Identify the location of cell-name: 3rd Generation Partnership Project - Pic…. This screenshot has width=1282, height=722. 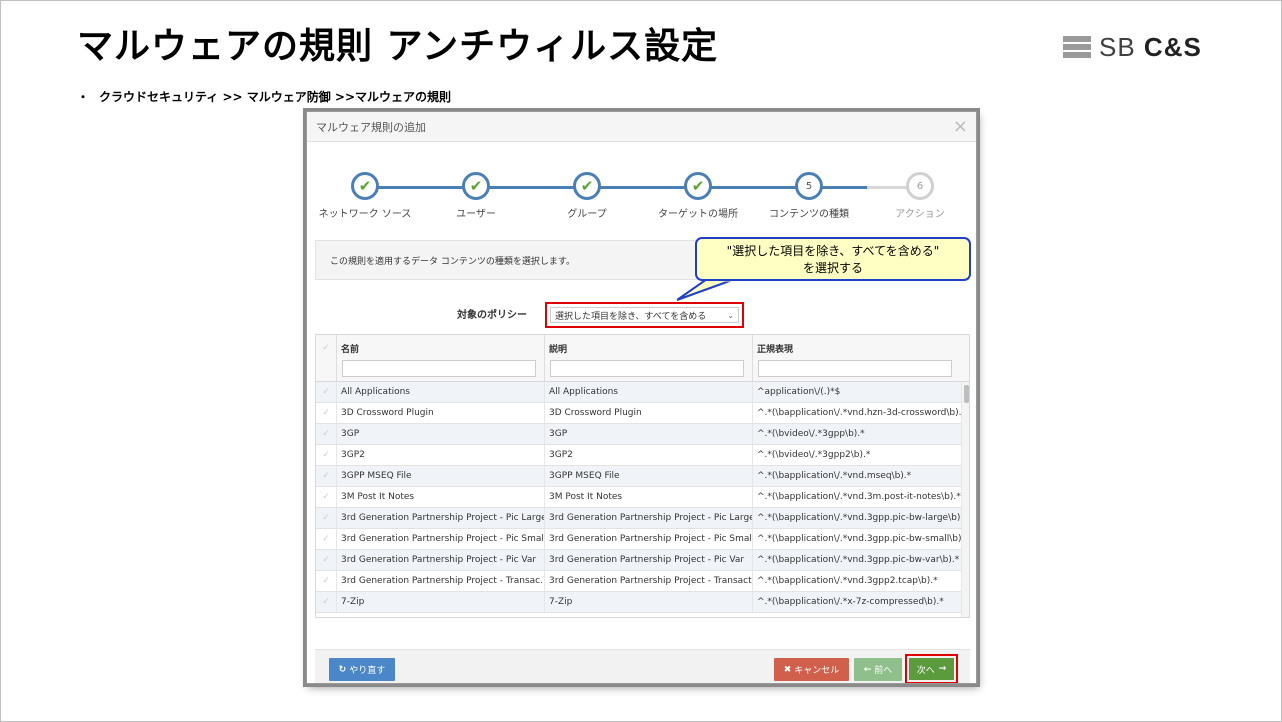
(440, 518).